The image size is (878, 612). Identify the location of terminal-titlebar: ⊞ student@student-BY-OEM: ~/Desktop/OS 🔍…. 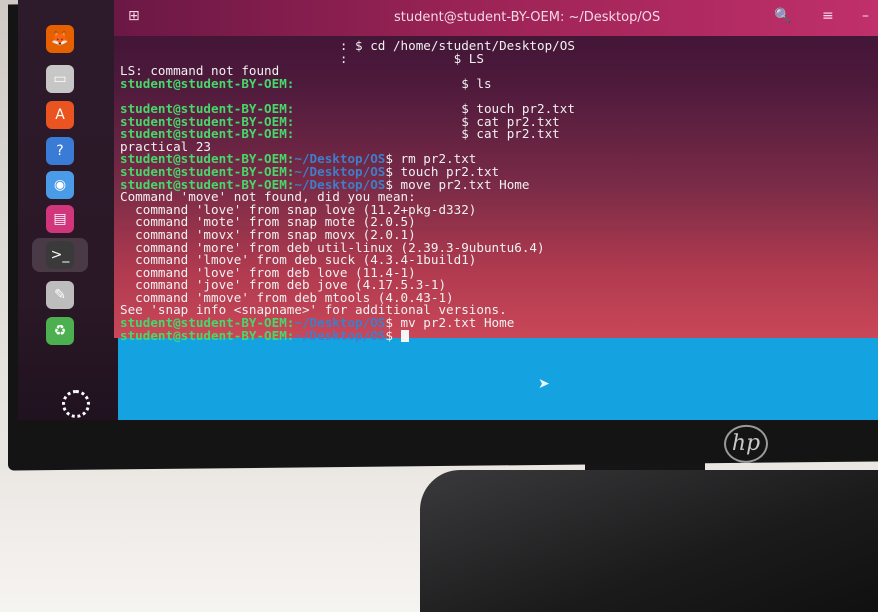
(496, 18).